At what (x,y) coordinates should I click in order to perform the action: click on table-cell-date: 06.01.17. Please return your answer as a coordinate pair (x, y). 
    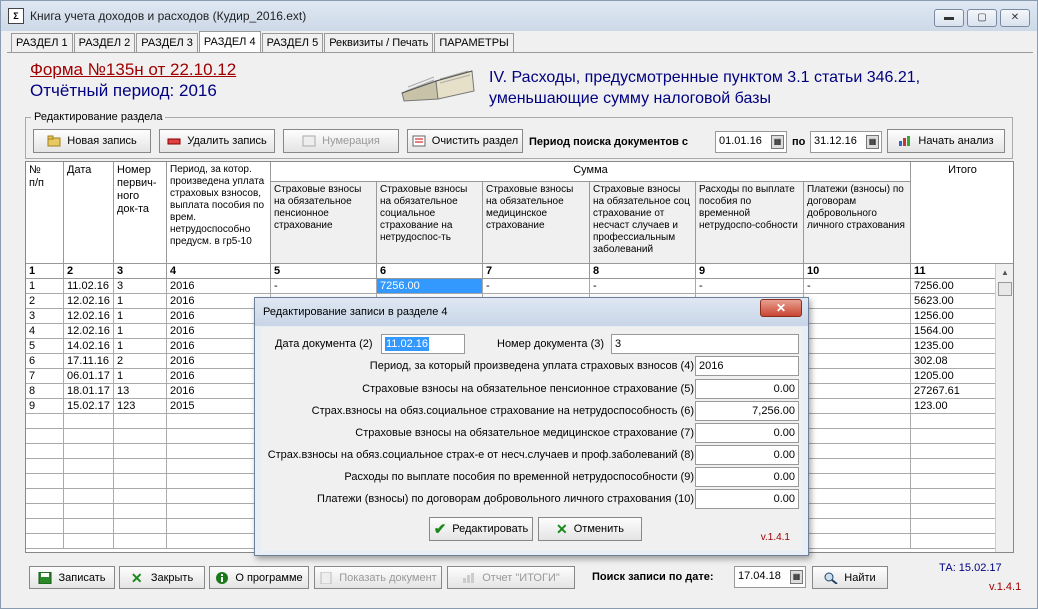
    Looking at the image, I should click on (89, 376).